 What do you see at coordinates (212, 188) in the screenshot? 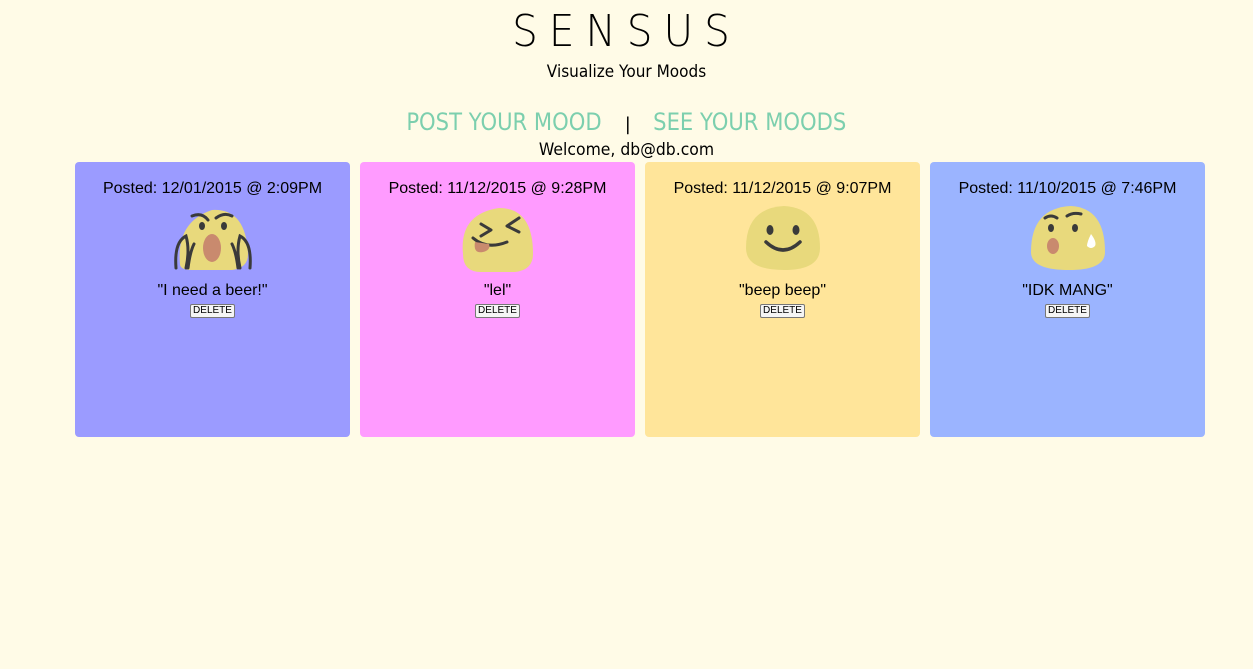
I see `mood-posted-date: Posted: 12/01/2015 @ 2:09PM` at bounding box center [212, 188].